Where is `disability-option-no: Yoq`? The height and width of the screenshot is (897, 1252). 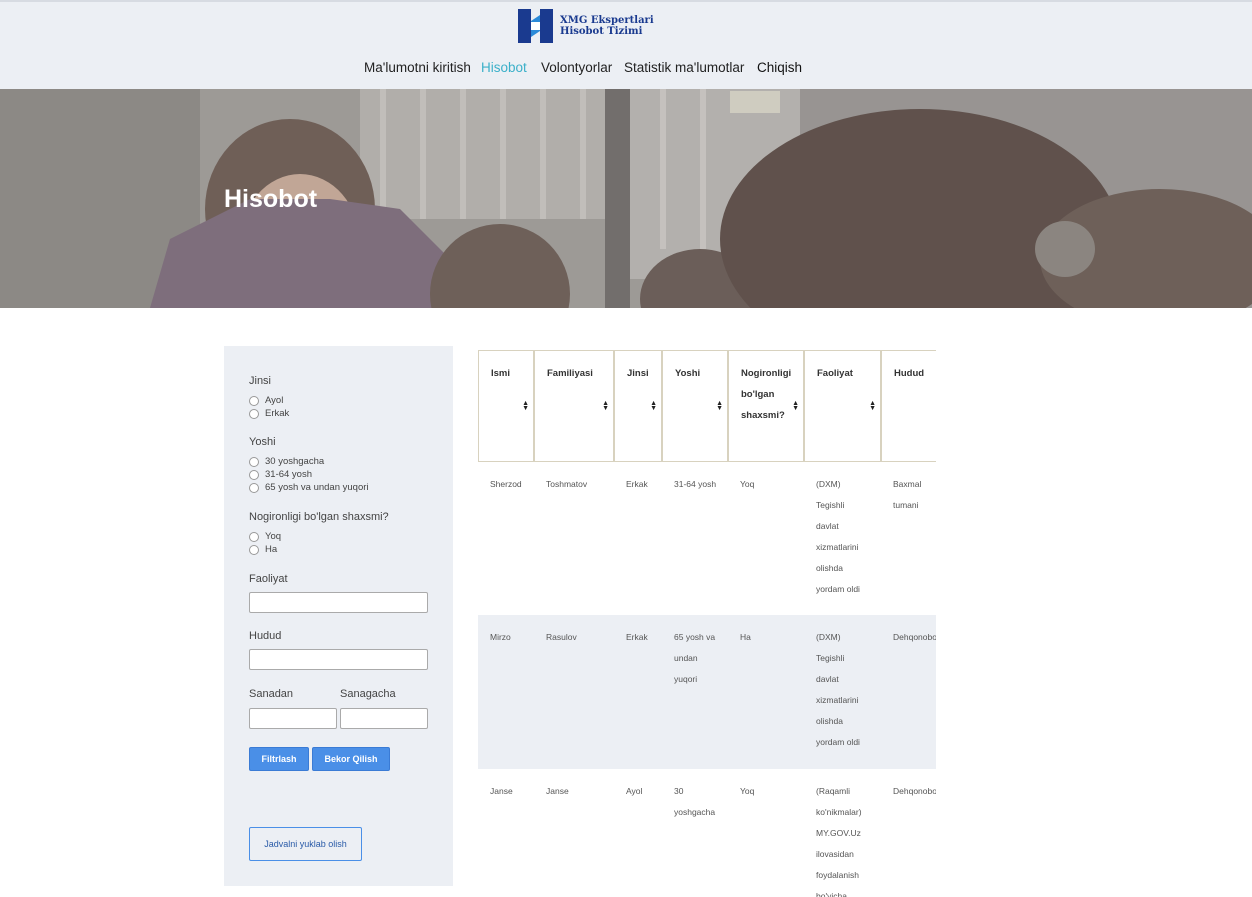 disability-option-no: Yoq is located at coordinates (265, 536).